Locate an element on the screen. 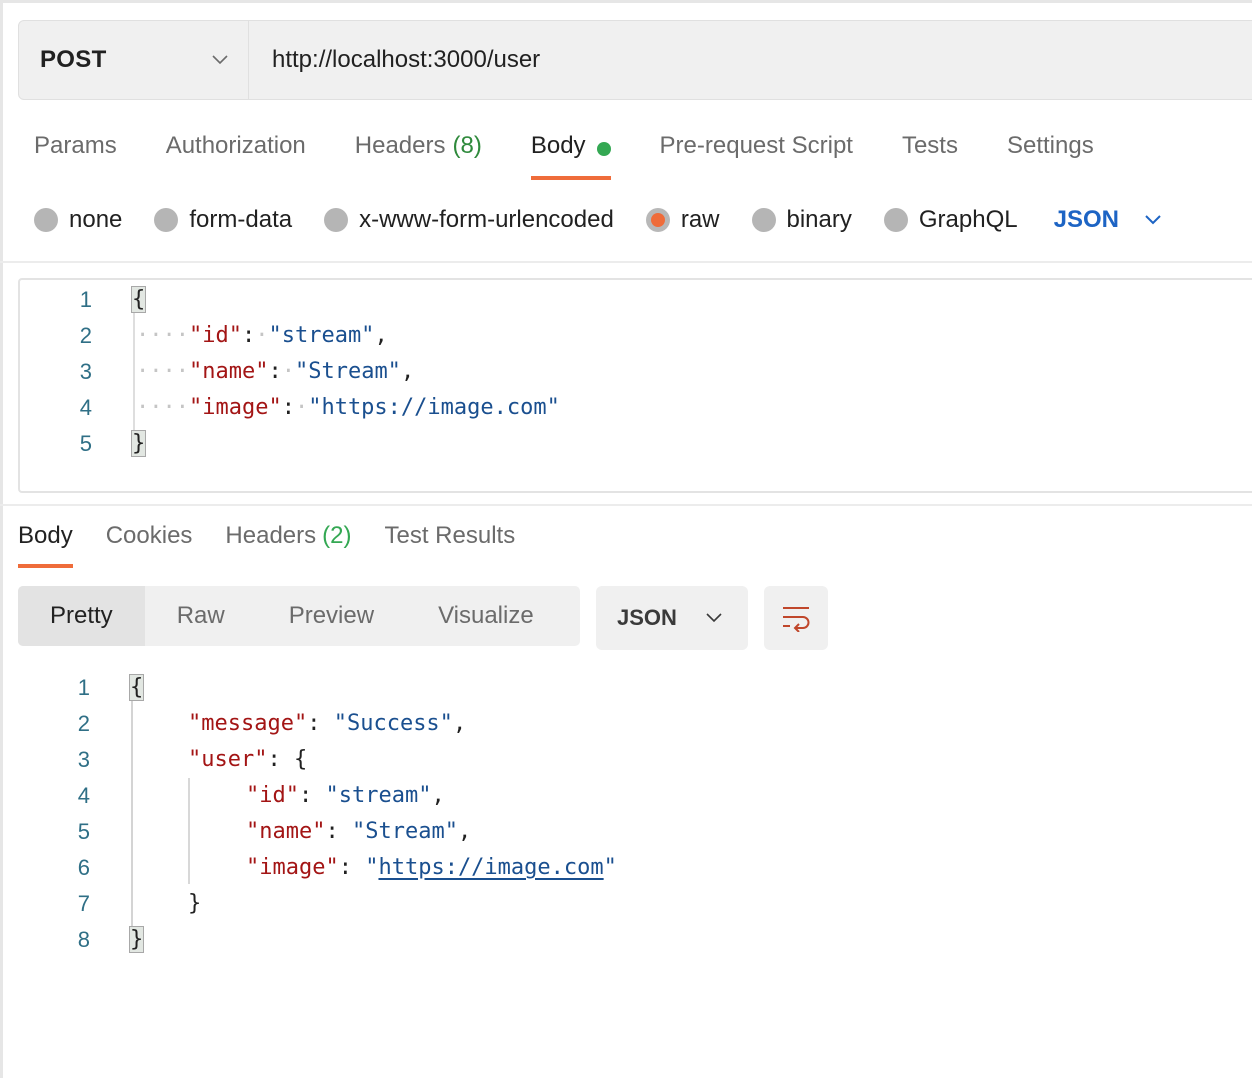 The width and height of the screenshot is (1252, 1078). response-language-label: JSON is located at coordinates (647, 617).